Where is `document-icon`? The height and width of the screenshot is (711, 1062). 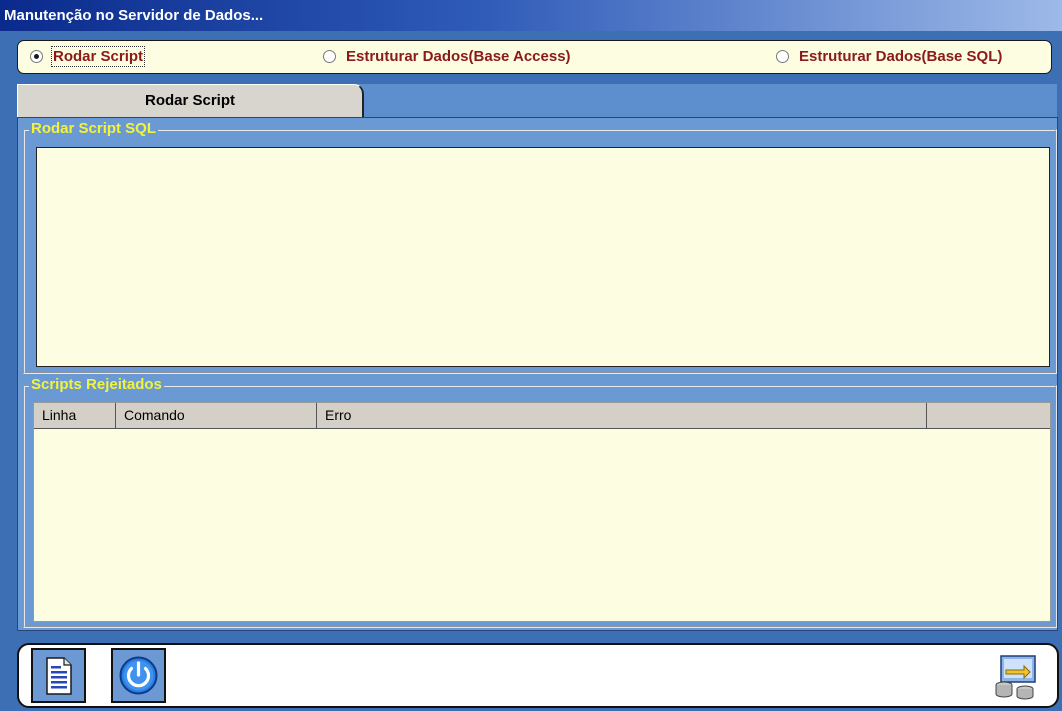 document-icon is located at coordinates (58, 681).